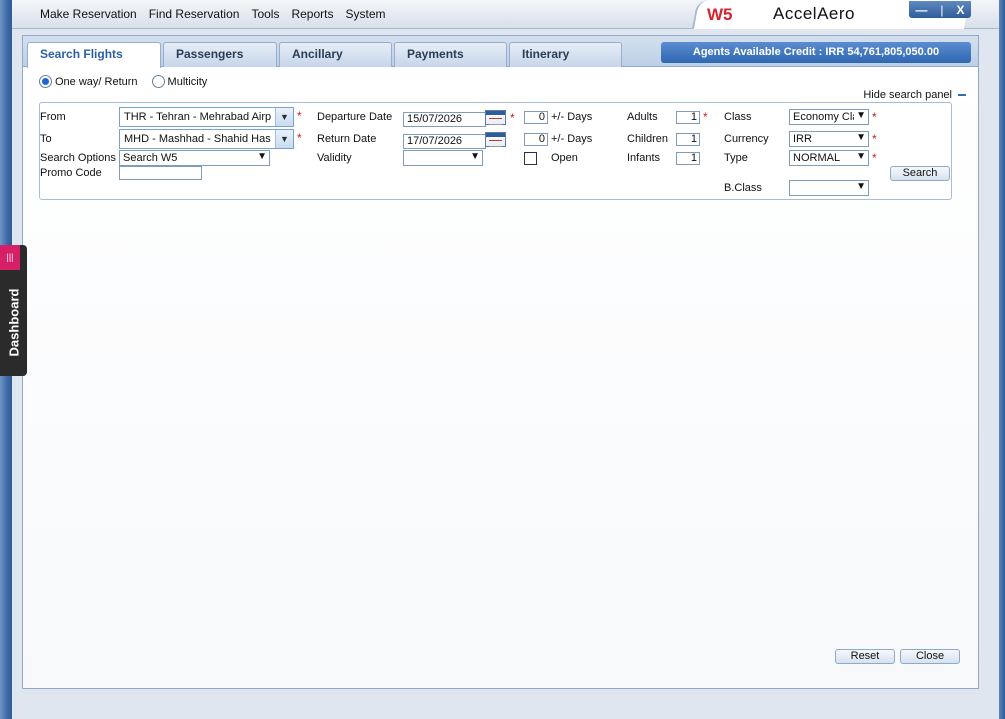 This screenshot has height=719, width=1005. What do you see at coordinates (160, 173) in the screenshot?
I see `promo-code-input` at bounding box center [160, 173].